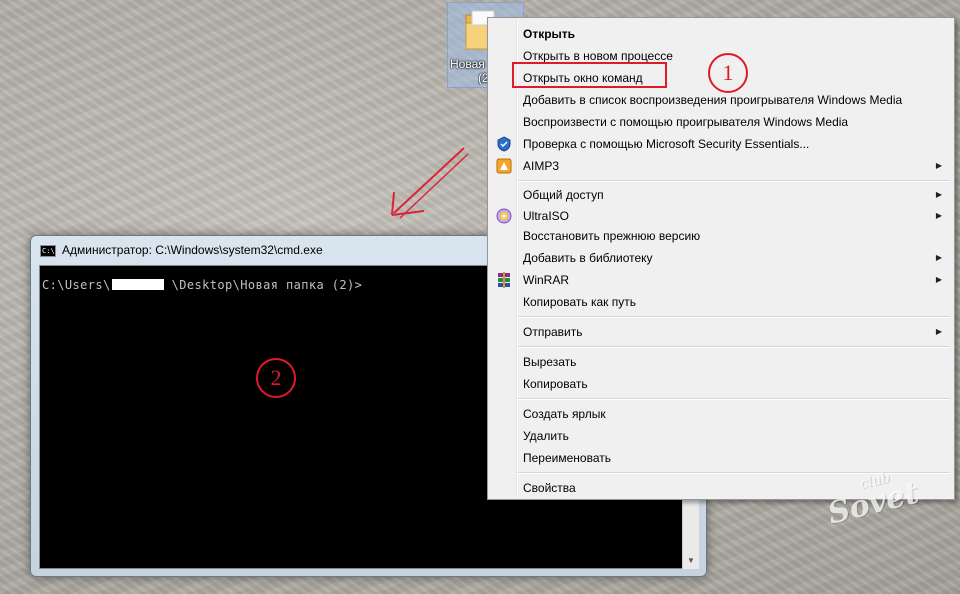 Image resolution: width=960 pixels, height=594 pixels. I want to click on menu-item-delete: Удалить, so click(721, 436).